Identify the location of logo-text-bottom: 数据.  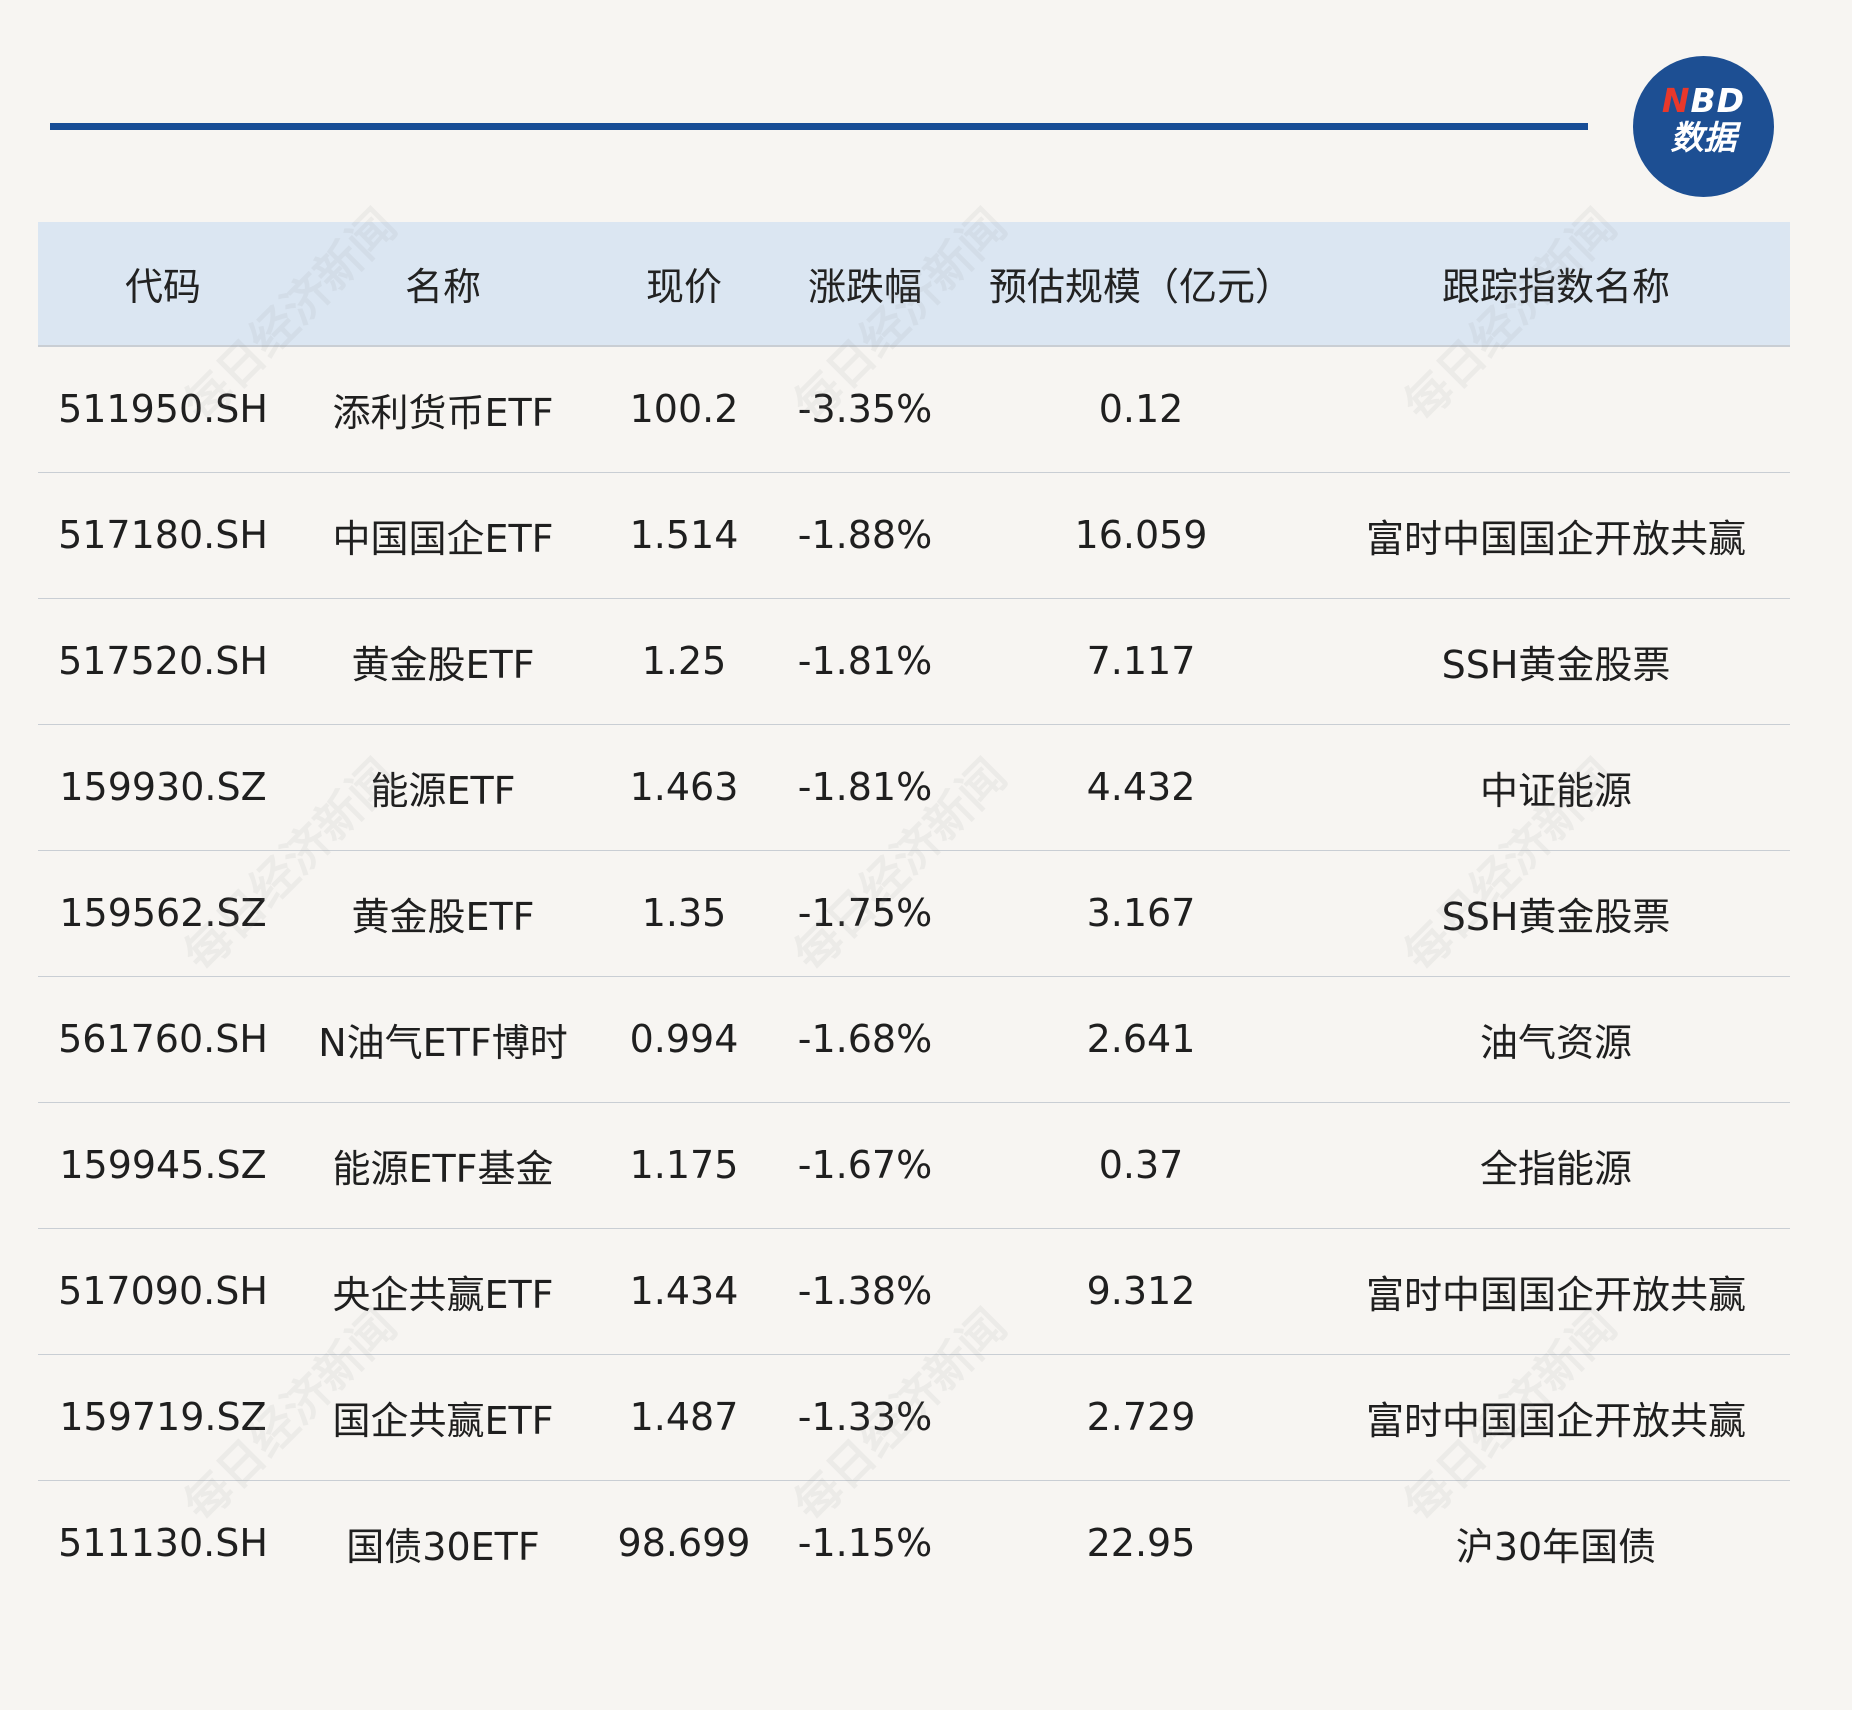
(1703, 137).